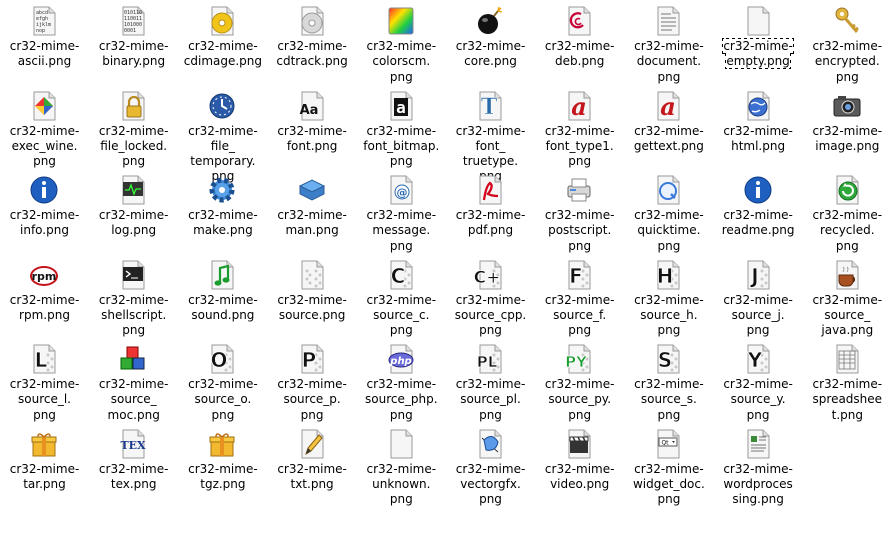 This screenshot has height=553, width=896. What do you see at coordinates (847, 382) in the screenshot?
I see `file-item: cr32-mime- spreadshee t.png` at bounding box center [847, 382].